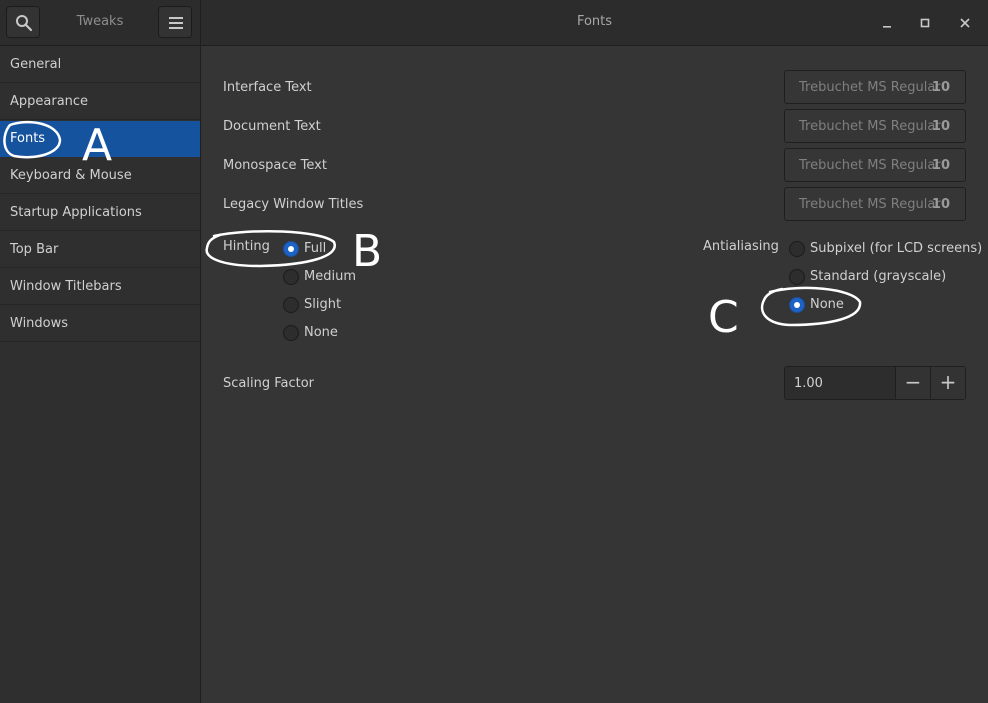  I want to click on radio-label: Slight, so click(323, 304).